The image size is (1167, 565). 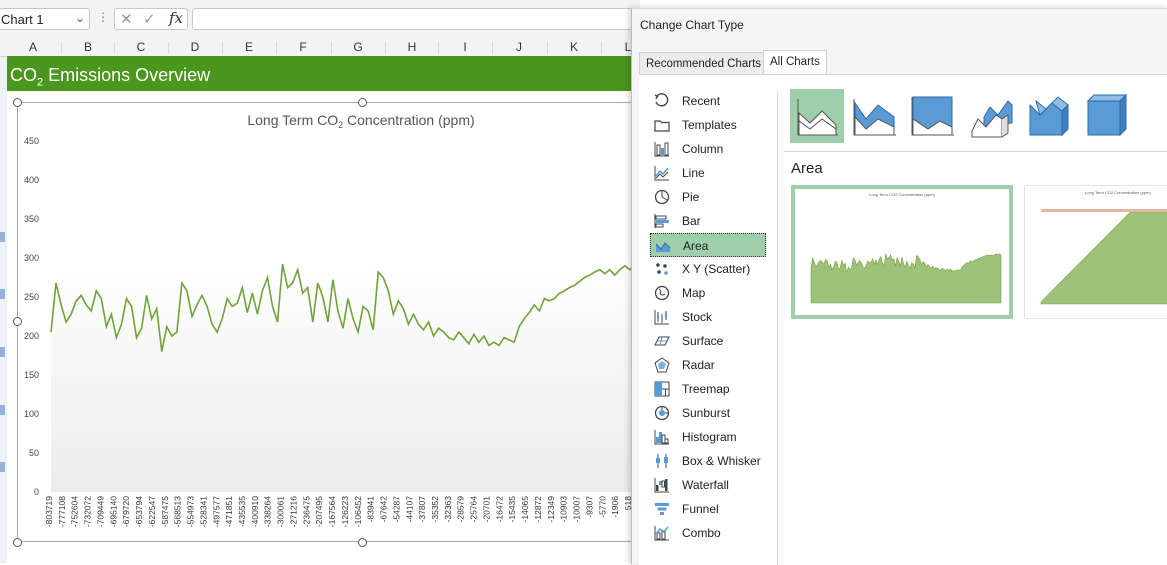 I want to click on x-tick-label: -10903, so click(x=564, y=509).